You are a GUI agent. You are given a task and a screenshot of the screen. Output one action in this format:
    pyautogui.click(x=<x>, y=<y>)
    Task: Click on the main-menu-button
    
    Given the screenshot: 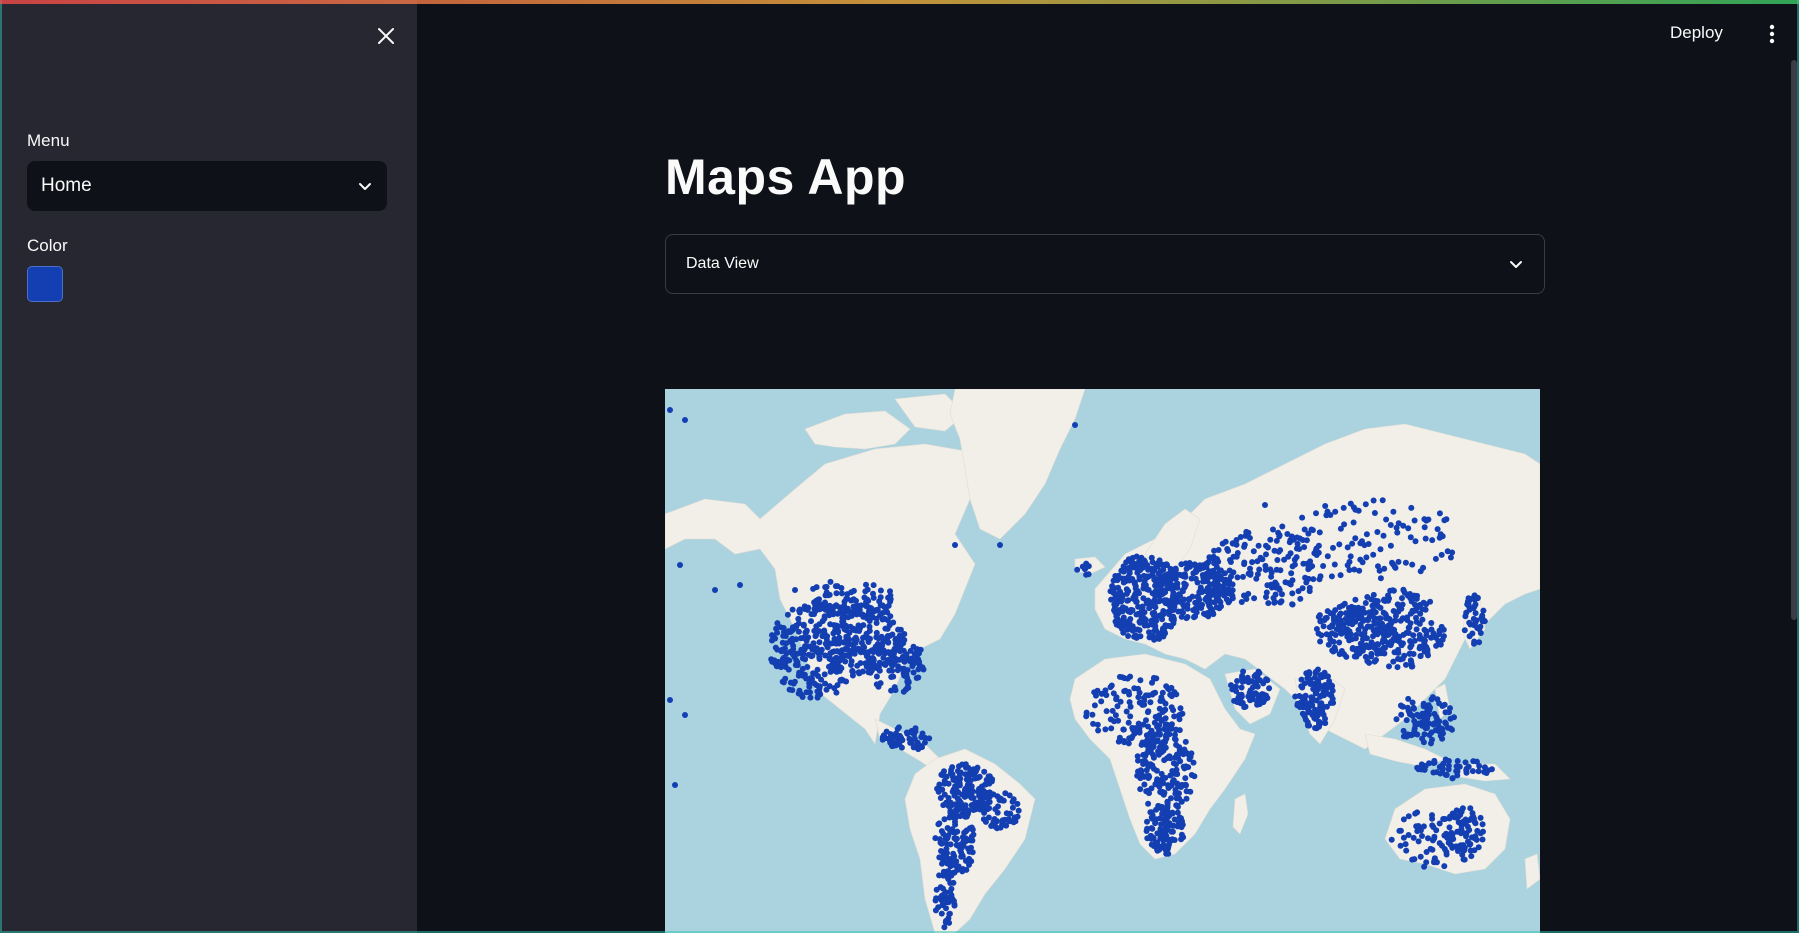 What is the action you would take?
    pyautogui.click(x=1772, y=34)
    